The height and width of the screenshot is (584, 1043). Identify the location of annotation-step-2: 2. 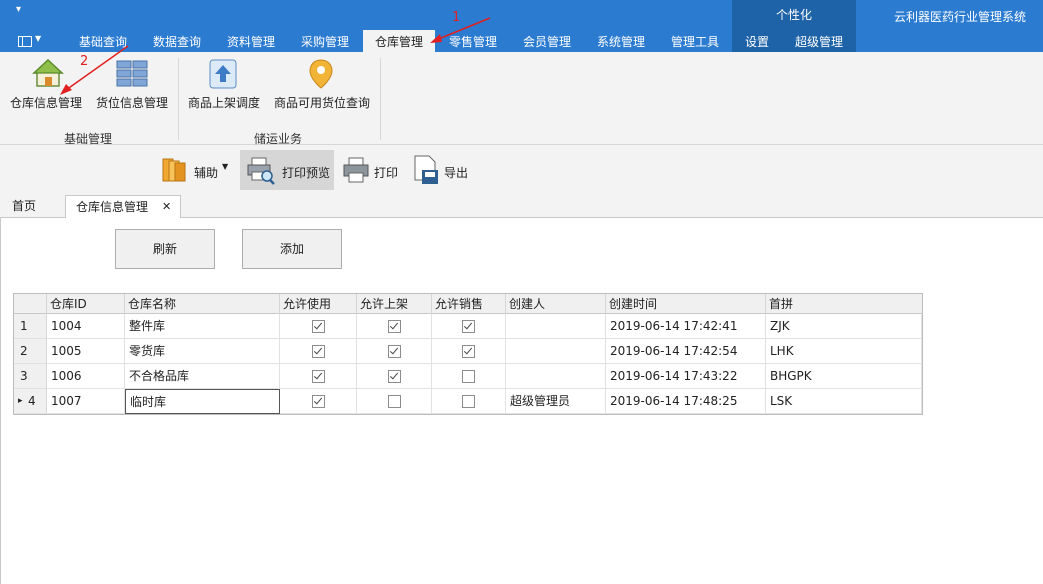
(84, 61).